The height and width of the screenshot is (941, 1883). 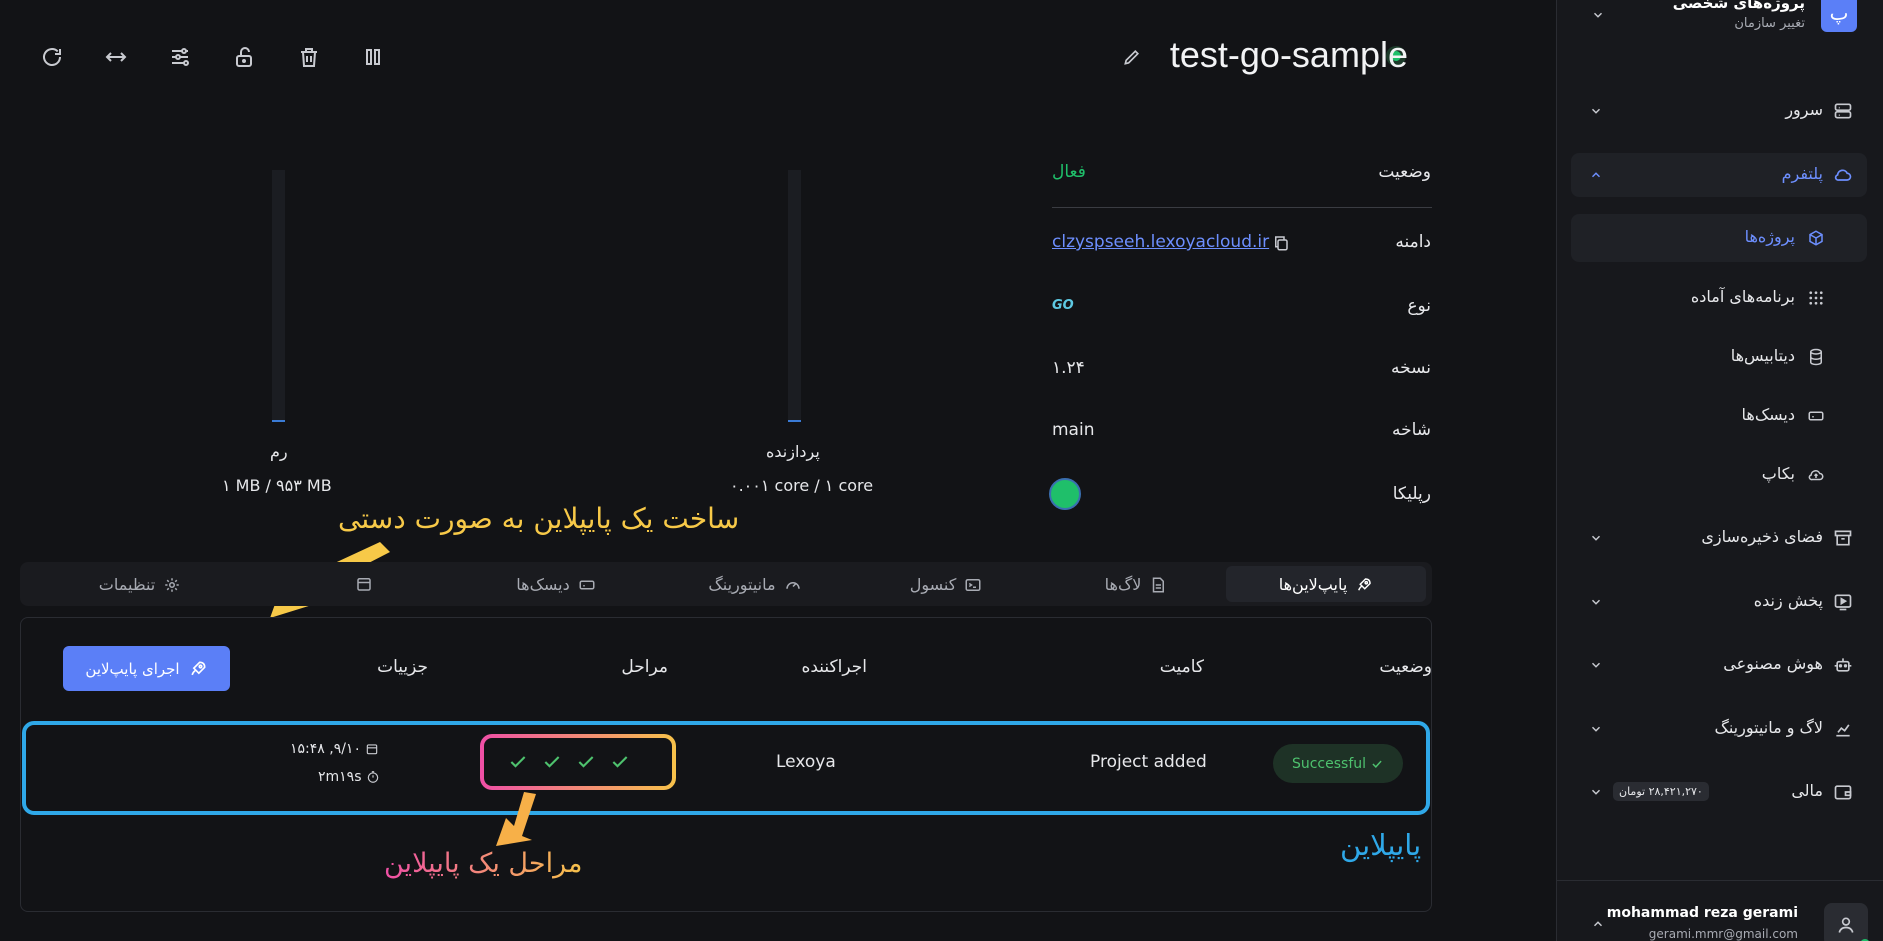 What do you see at coordinates (402, 667) in the screenshot?
I see `column-details: جزییات` at bounding box center [402, 667].